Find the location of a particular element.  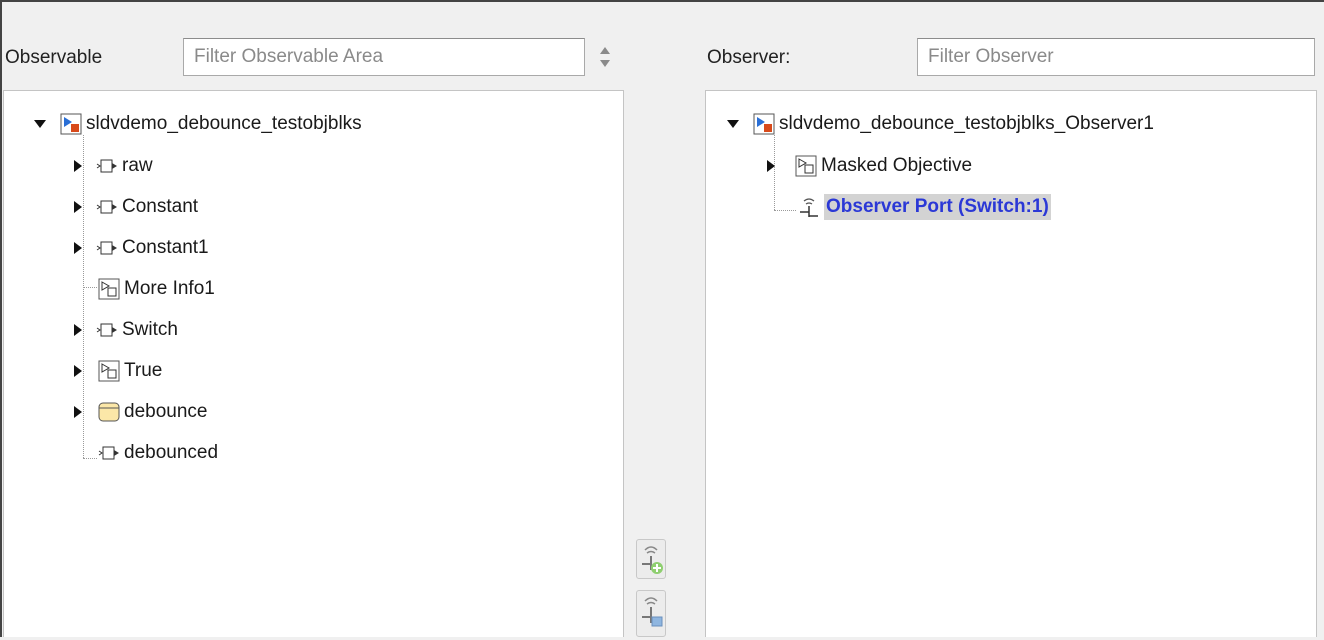

add-observer-port-button is located at coordinates (651, 559).